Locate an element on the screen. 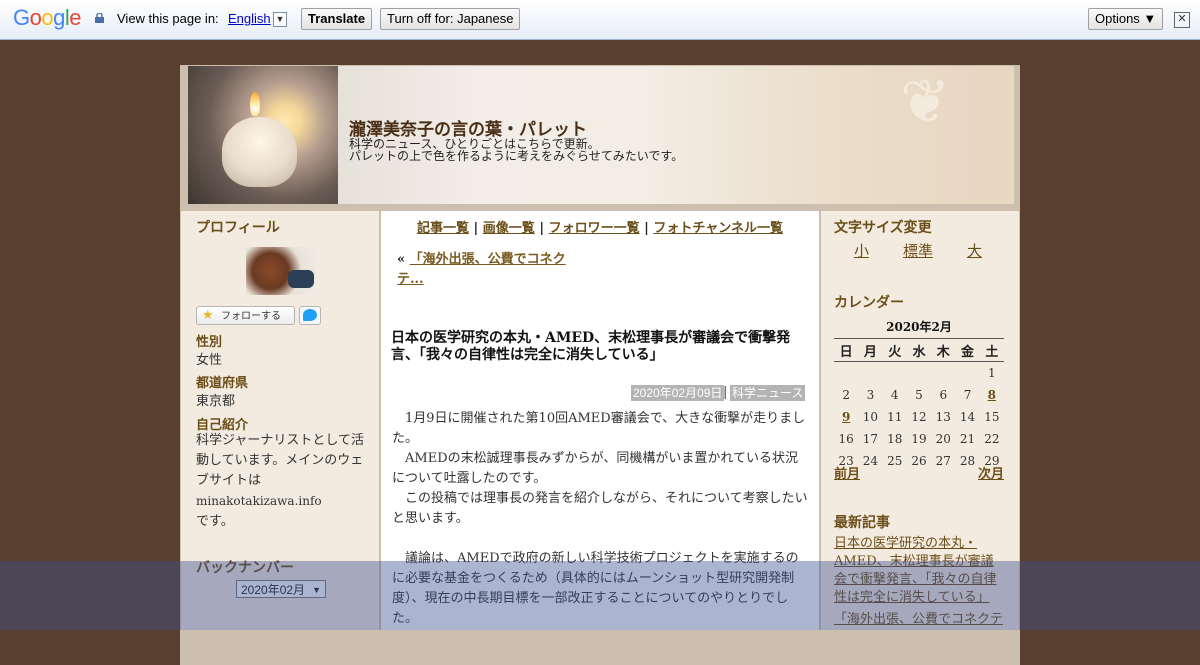  language-dropdown-icon: ▼ is located at coordinates (280, 19).